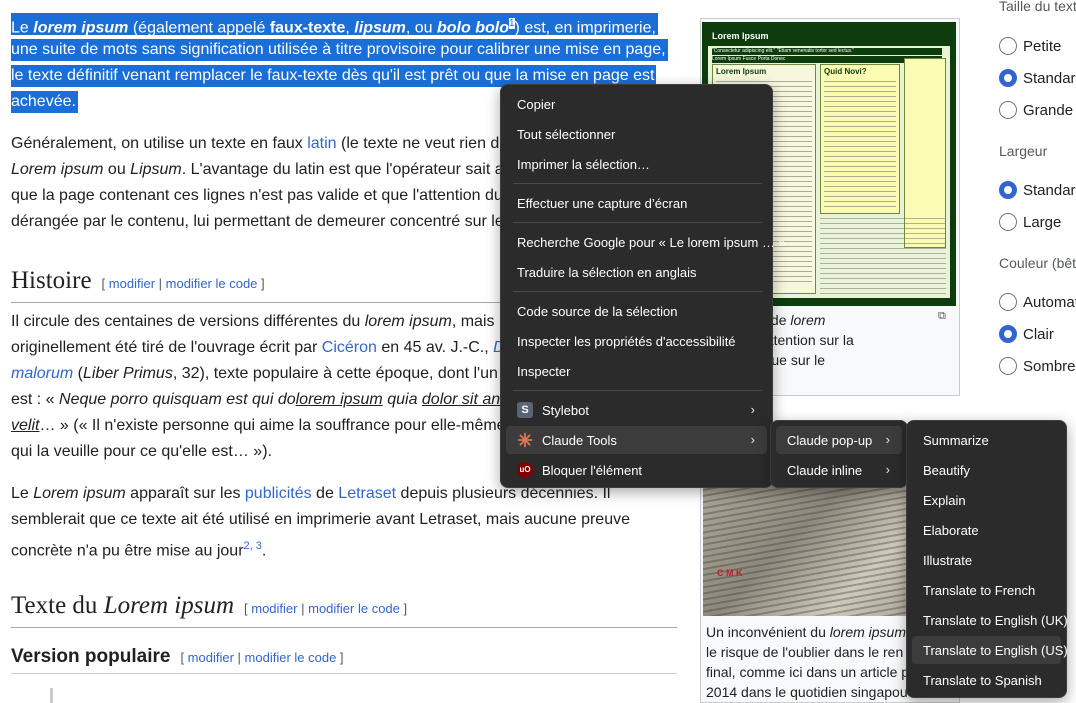 Image resolution: width=1076 pixels, height=703 pixels. What do you see at coordinates (307, 28) in the screenshot?
I see `text: faux-texte` at bounding box center [307, 28].